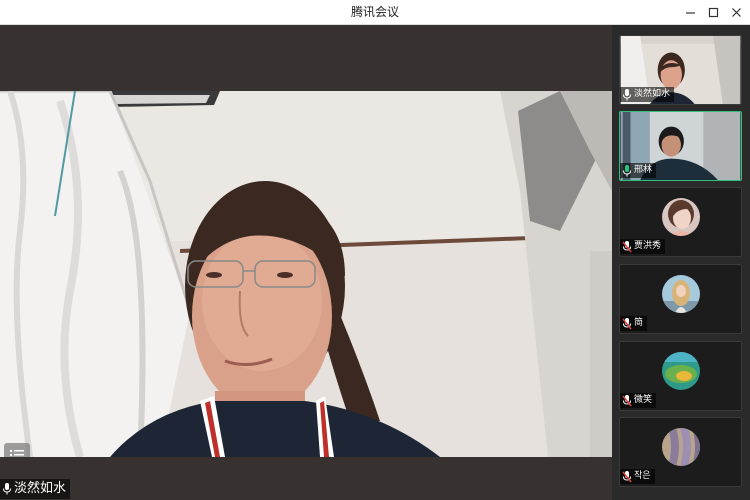 This screenshot has width=750, height=500. I want to click on participant-tile: 简, so click(680, 299).